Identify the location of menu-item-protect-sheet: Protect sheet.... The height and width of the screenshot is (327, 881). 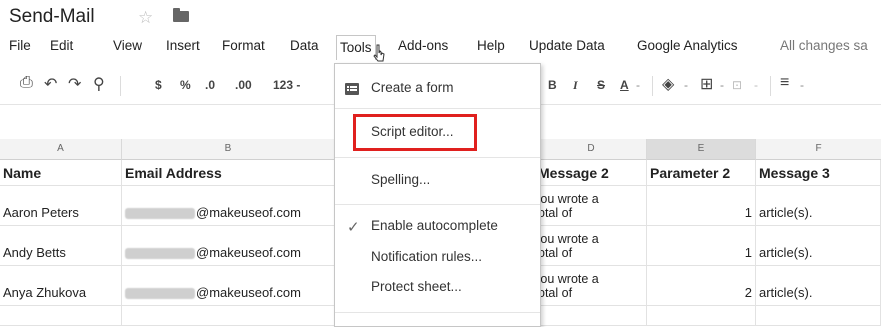
(437, 289).